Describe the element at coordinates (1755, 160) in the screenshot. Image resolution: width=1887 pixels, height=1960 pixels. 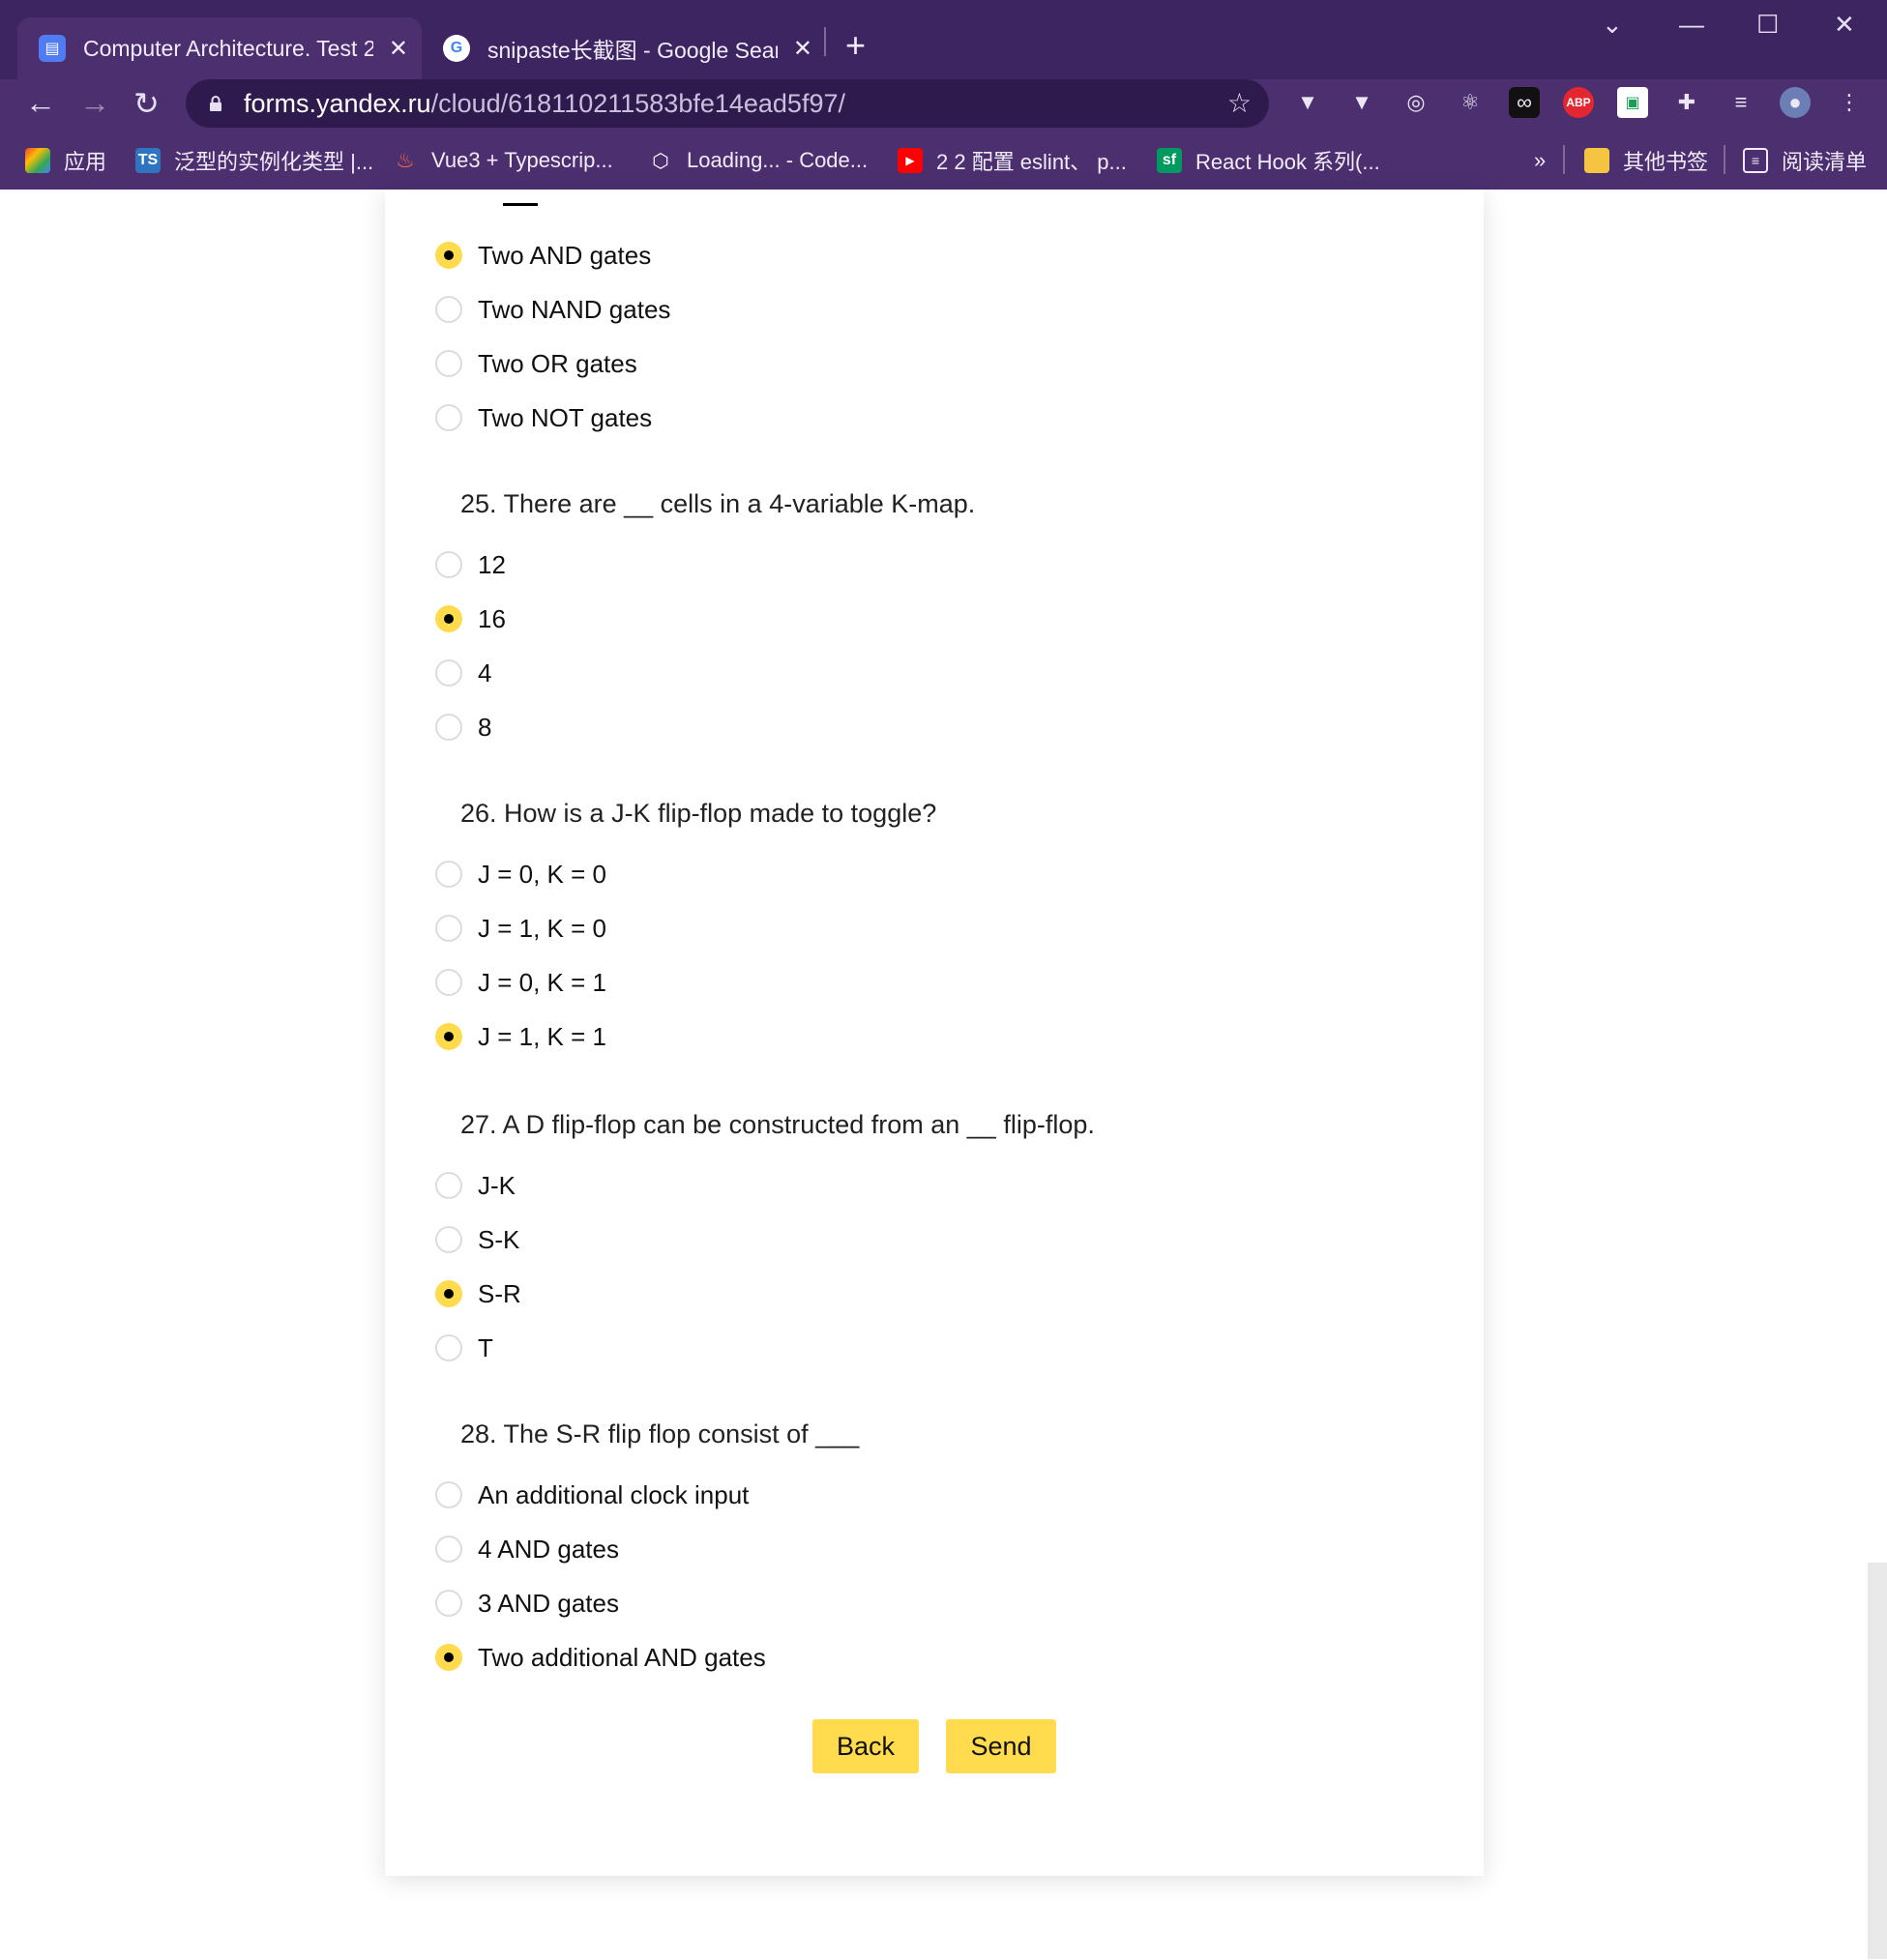
I see `reading-list-icon: ≡` at that location.